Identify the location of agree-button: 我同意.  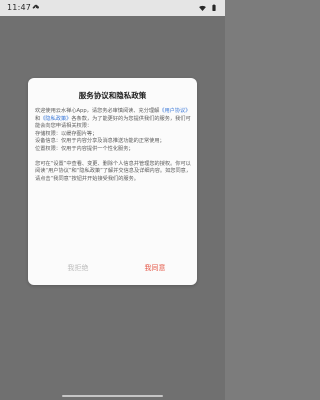
(155, 268).